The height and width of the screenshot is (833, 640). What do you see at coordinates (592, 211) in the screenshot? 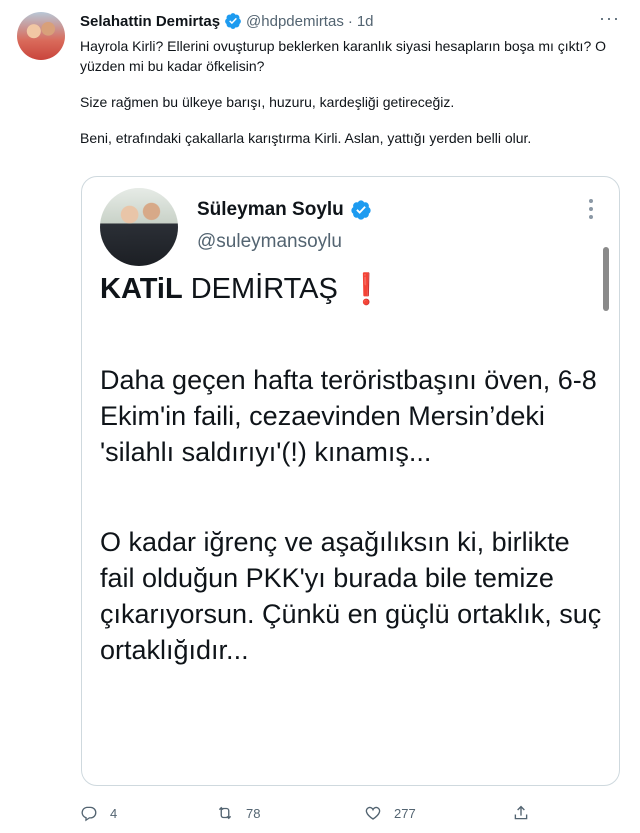
I see `quoted-more-icon` at bounding box center [592, 211].